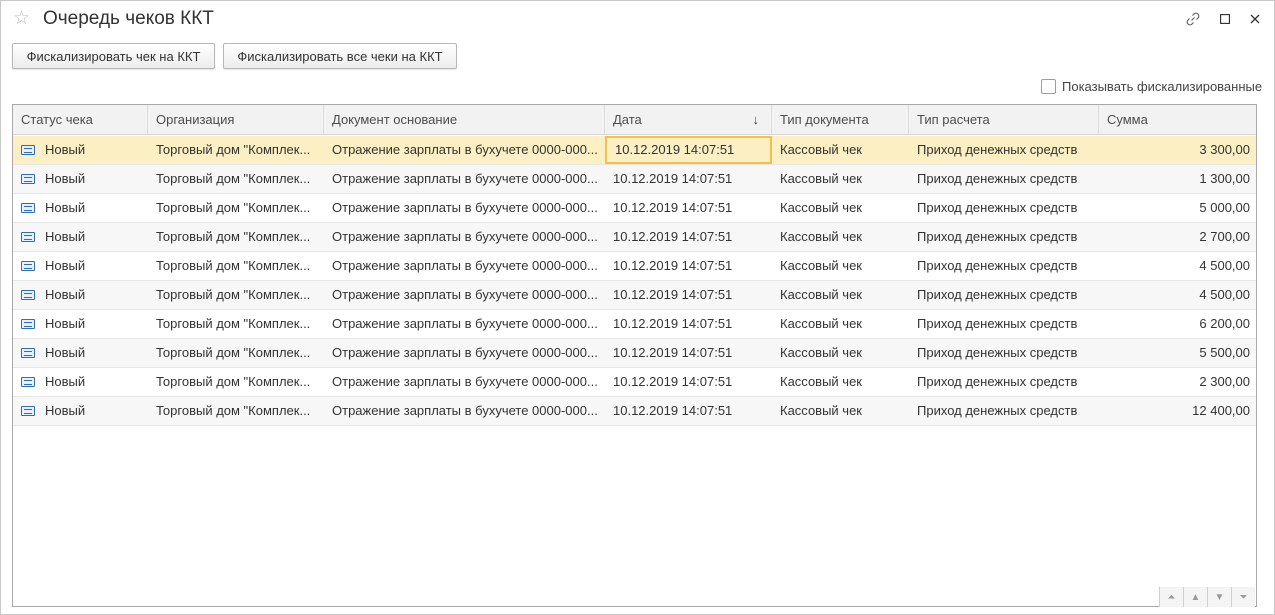 This screenshot has width=1275, height=615. What do you see at coordinates (1177, 411) in the screenshot?
I see `cell-amount: 12 400,00` at bounding box center [1177, 411].